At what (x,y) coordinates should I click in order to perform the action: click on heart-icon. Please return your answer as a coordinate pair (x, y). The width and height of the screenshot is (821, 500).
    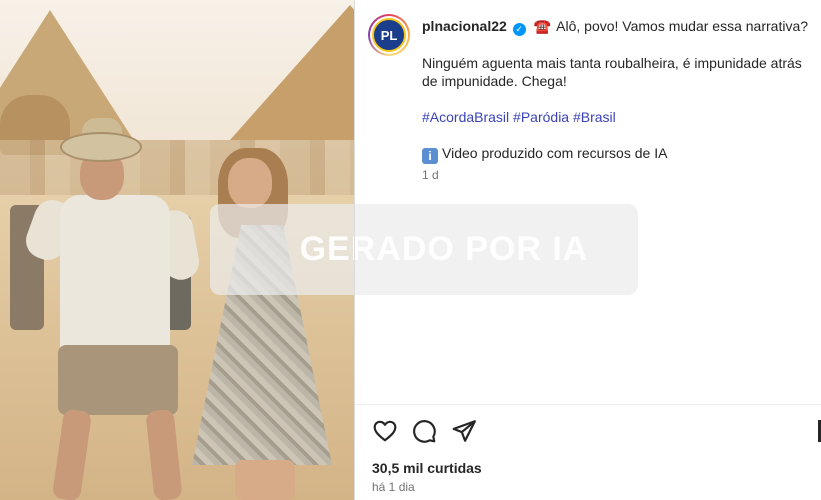
    Looking at the image, I should click on (385, 431).